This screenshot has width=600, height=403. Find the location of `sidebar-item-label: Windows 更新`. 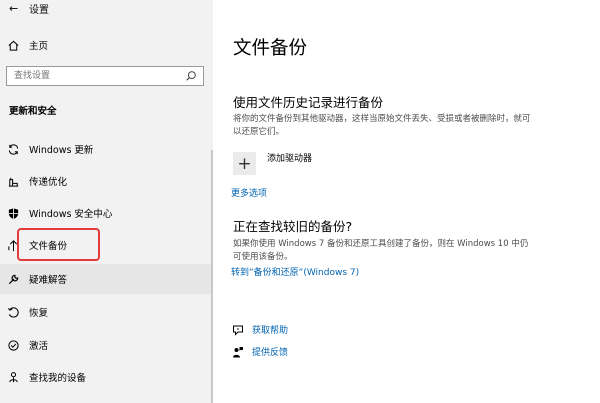

sidebar-item-label: Windows 更新 is located at coordinates (61, 150).